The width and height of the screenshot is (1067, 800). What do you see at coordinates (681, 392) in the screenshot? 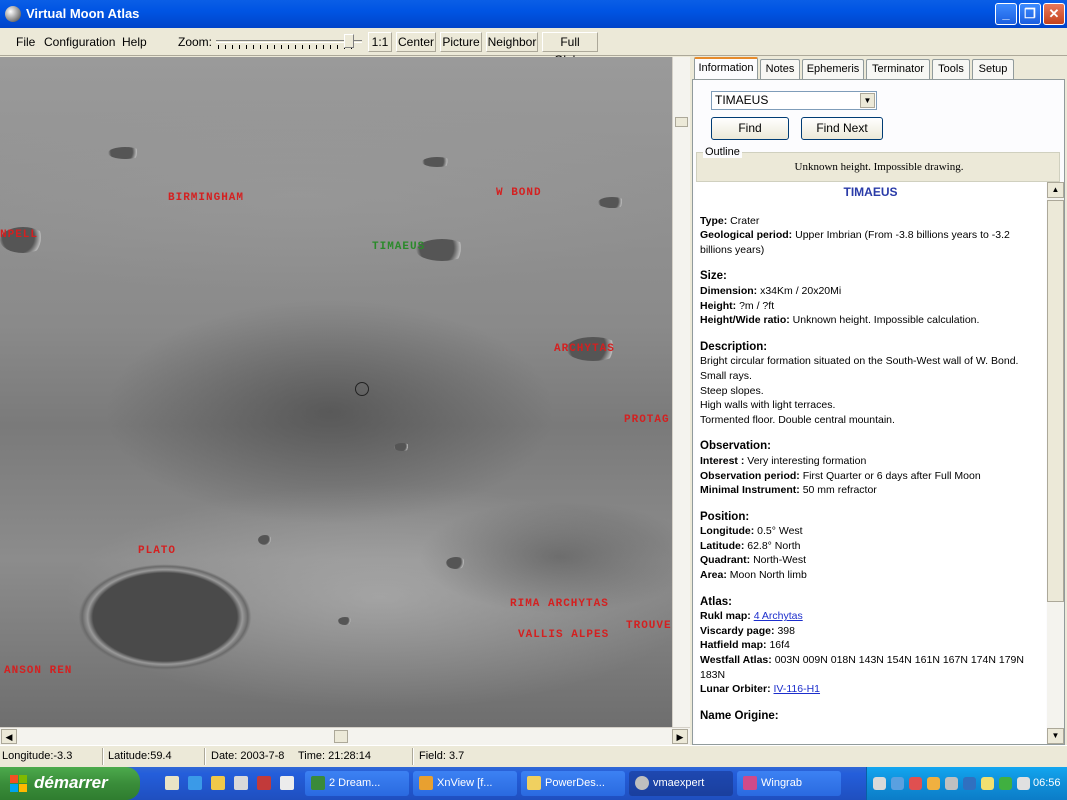
I see `map-vertical-scrollbar` at bounding box center [681, 392].